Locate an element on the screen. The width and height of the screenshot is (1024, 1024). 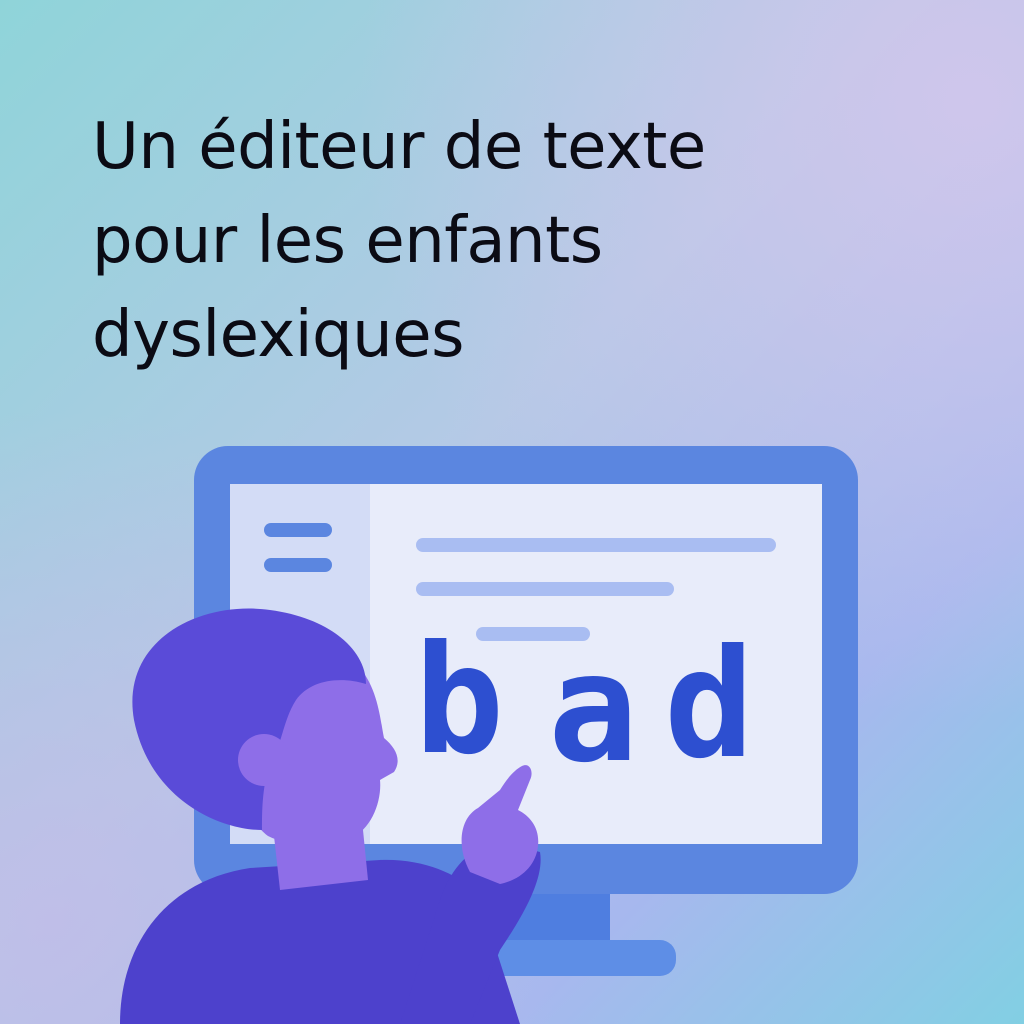
word-letter-d: d is located at coordinates (709, 705).